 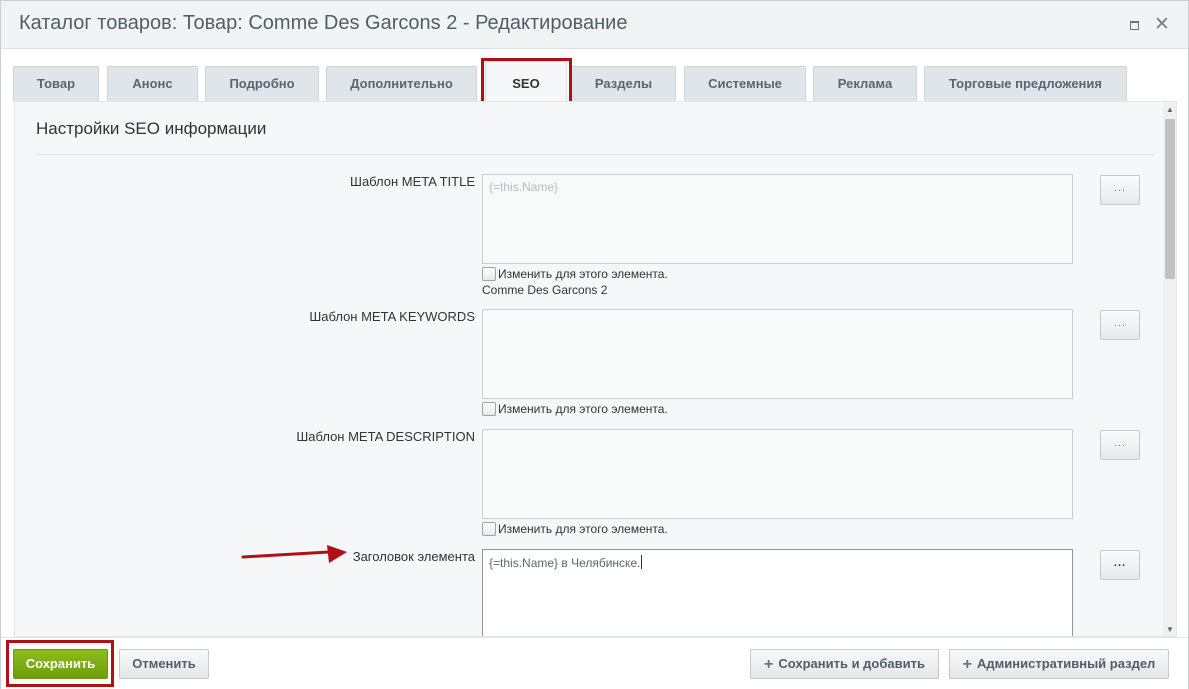 I want to click on maximize-icon, so click(x=1134, y=25).